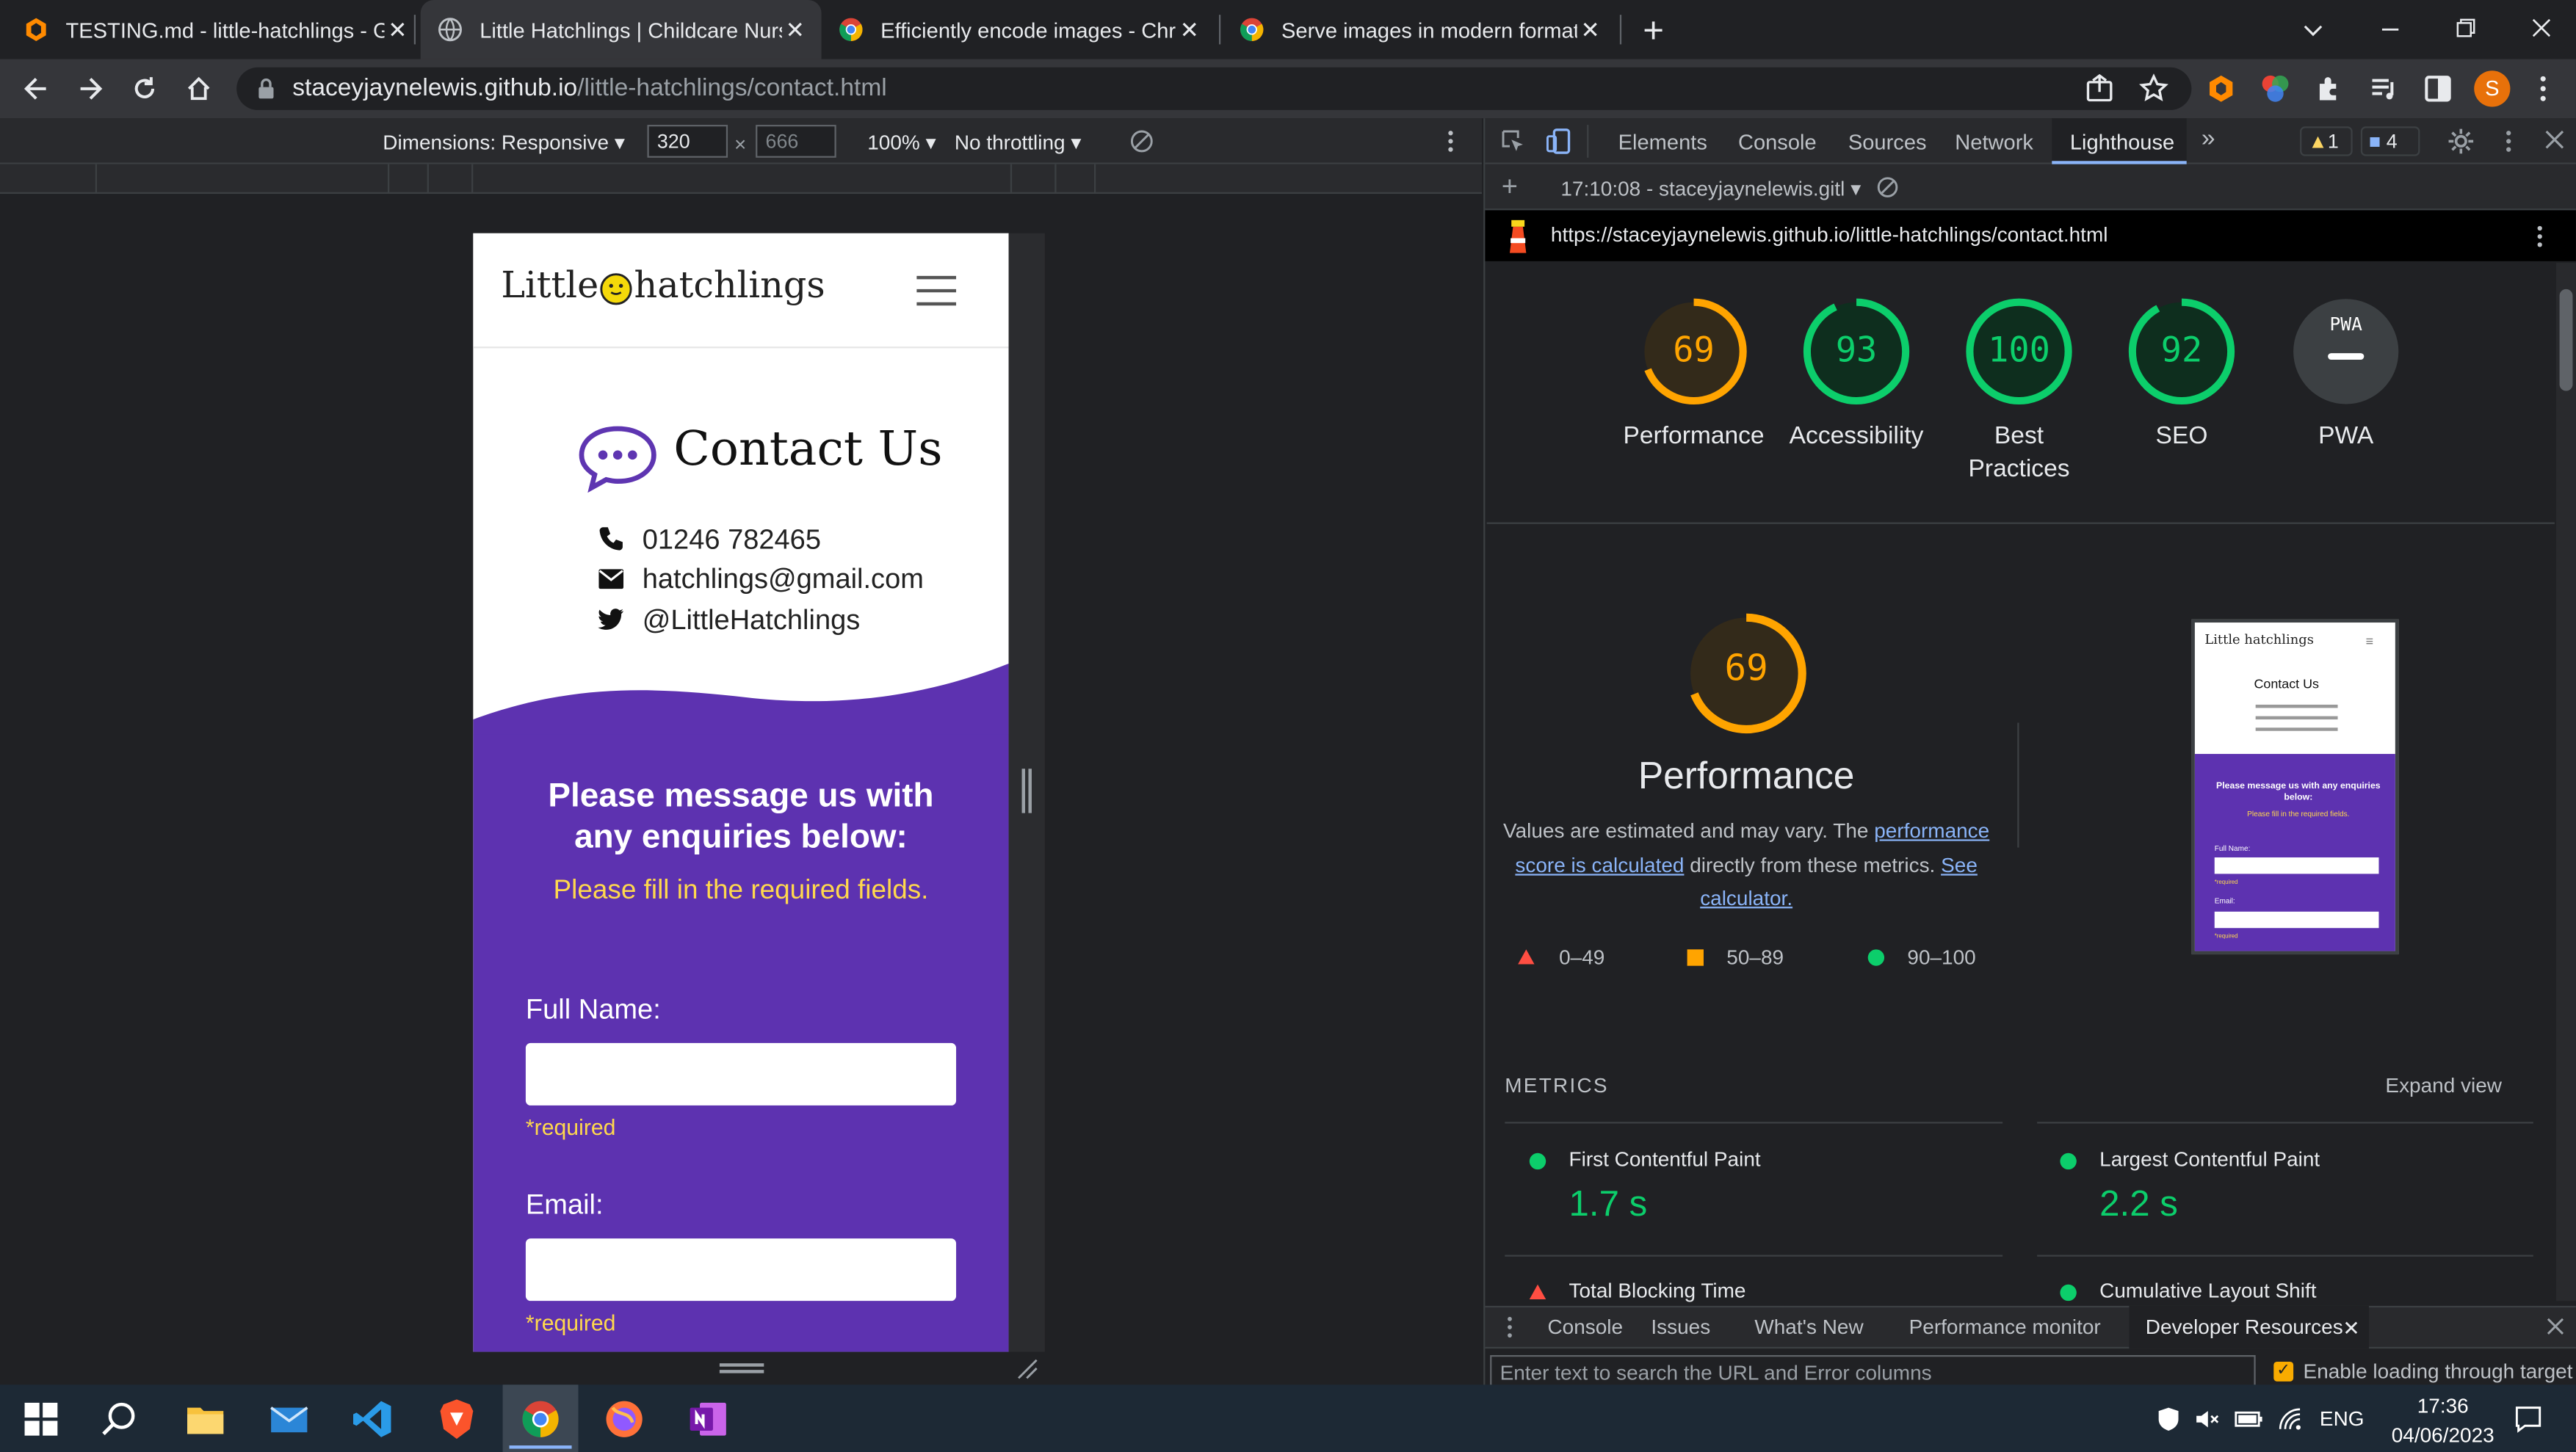 The width and height of the screenshot is (2576, 1452). What do you see at coordinates (216, 29) in the screenshot?
I see `tab-testing-md: TESTING.md - little-hatchlings - G ✕` at bounding box center [216, 29].